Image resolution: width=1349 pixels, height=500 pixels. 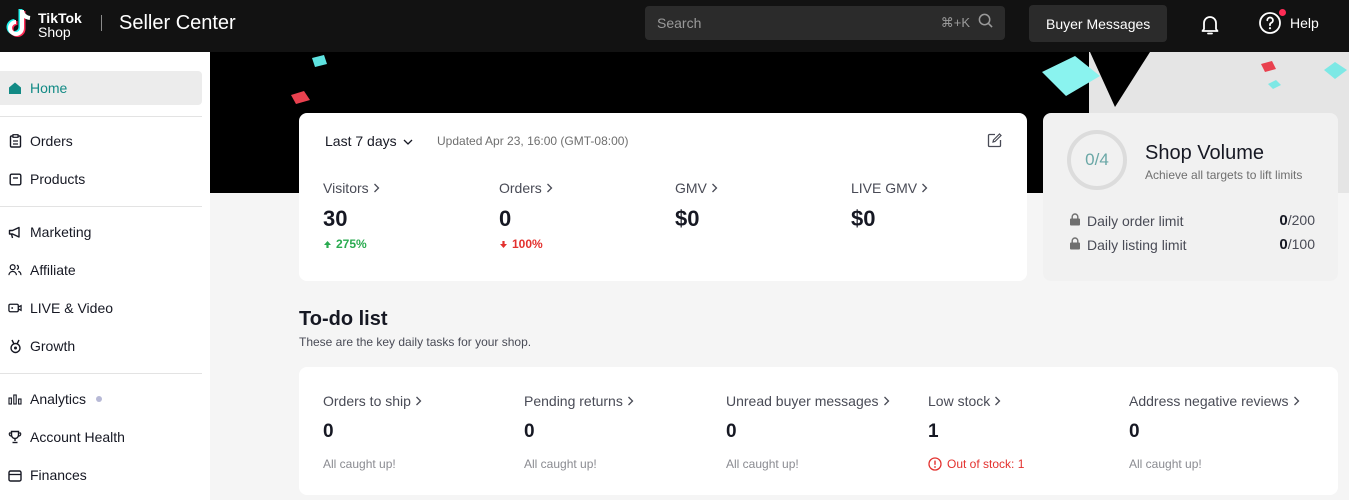 What do you see at coordinates (1192, 220) in the screenshot?
I see `daily-order-limit: Daily order limit 0/200` at bounding box center [1192, 220].